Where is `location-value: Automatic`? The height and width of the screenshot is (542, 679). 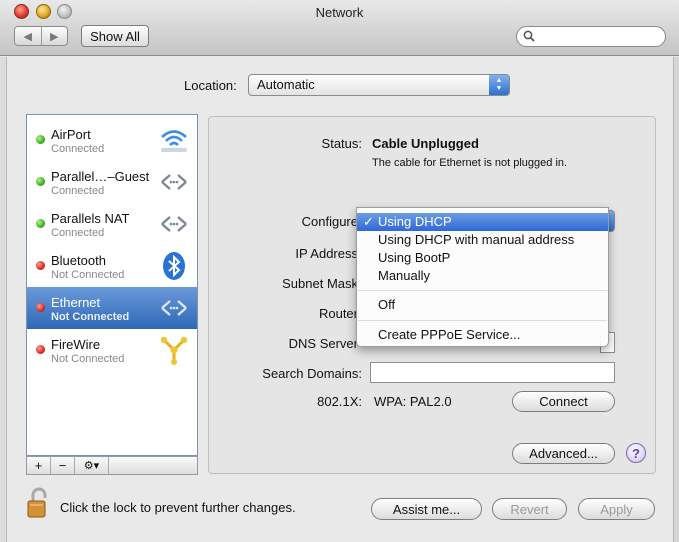
location-value: Automatic is located at coordinates (286, 84).